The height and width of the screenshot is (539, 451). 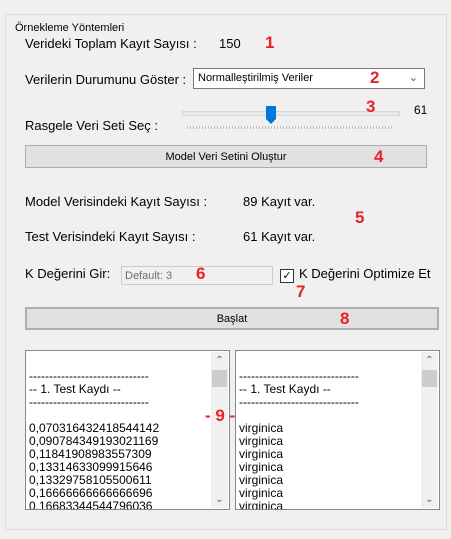 What do you see at coordinates (255, 78) in the screenshot?
I see `combobox-value: Normalleştirilmiş Veriler` at bounding box center [255, 78].